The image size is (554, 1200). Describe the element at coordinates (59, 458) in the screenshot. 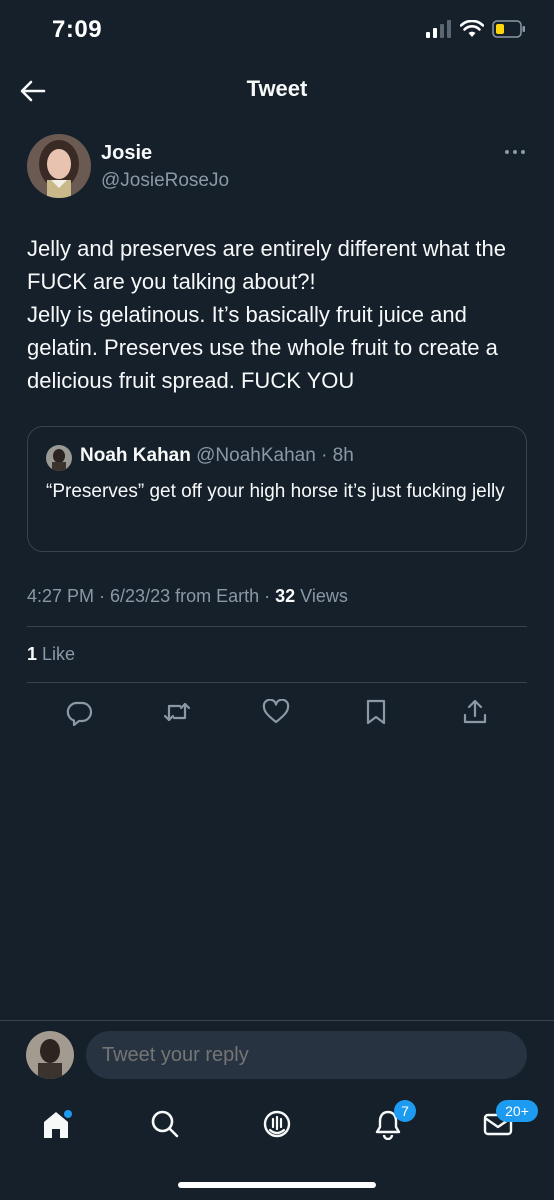

I see `quoted-author-avatar` at that location.